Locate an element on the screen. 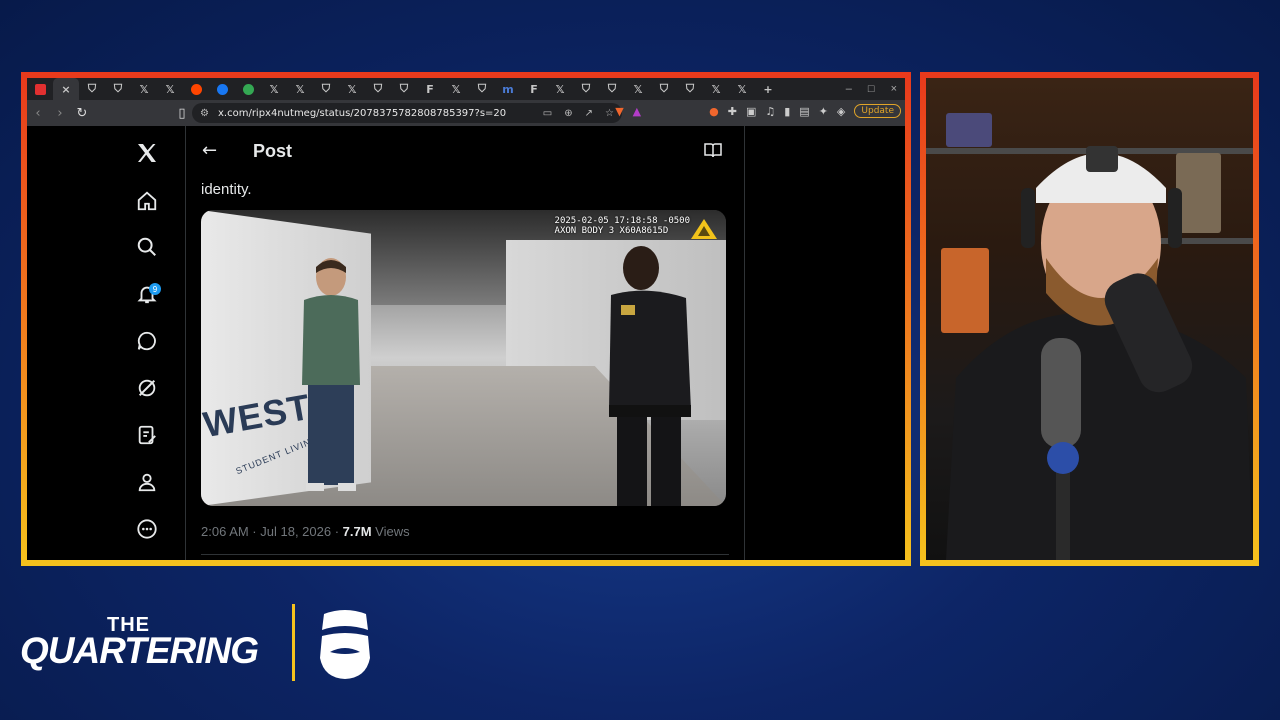  minimize-button: – is located at coordinates (849, 89).